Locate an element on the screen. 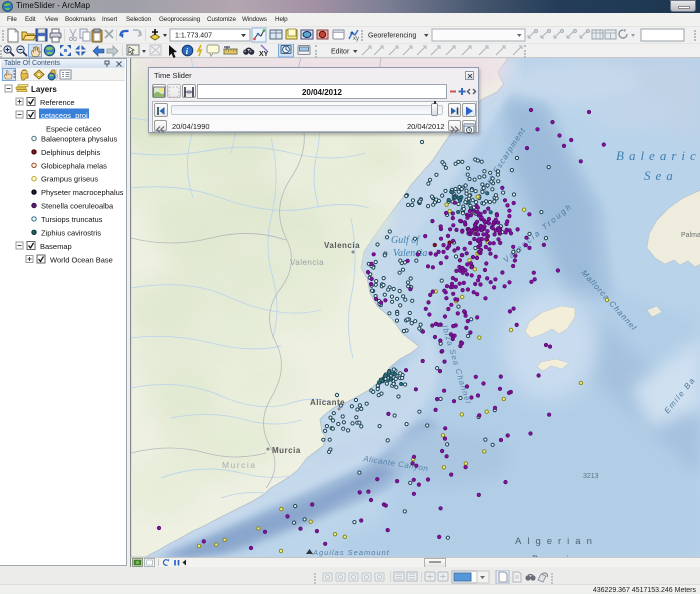  svg-text: Stenella coeruleoalba is located at coordinates (77, 206).